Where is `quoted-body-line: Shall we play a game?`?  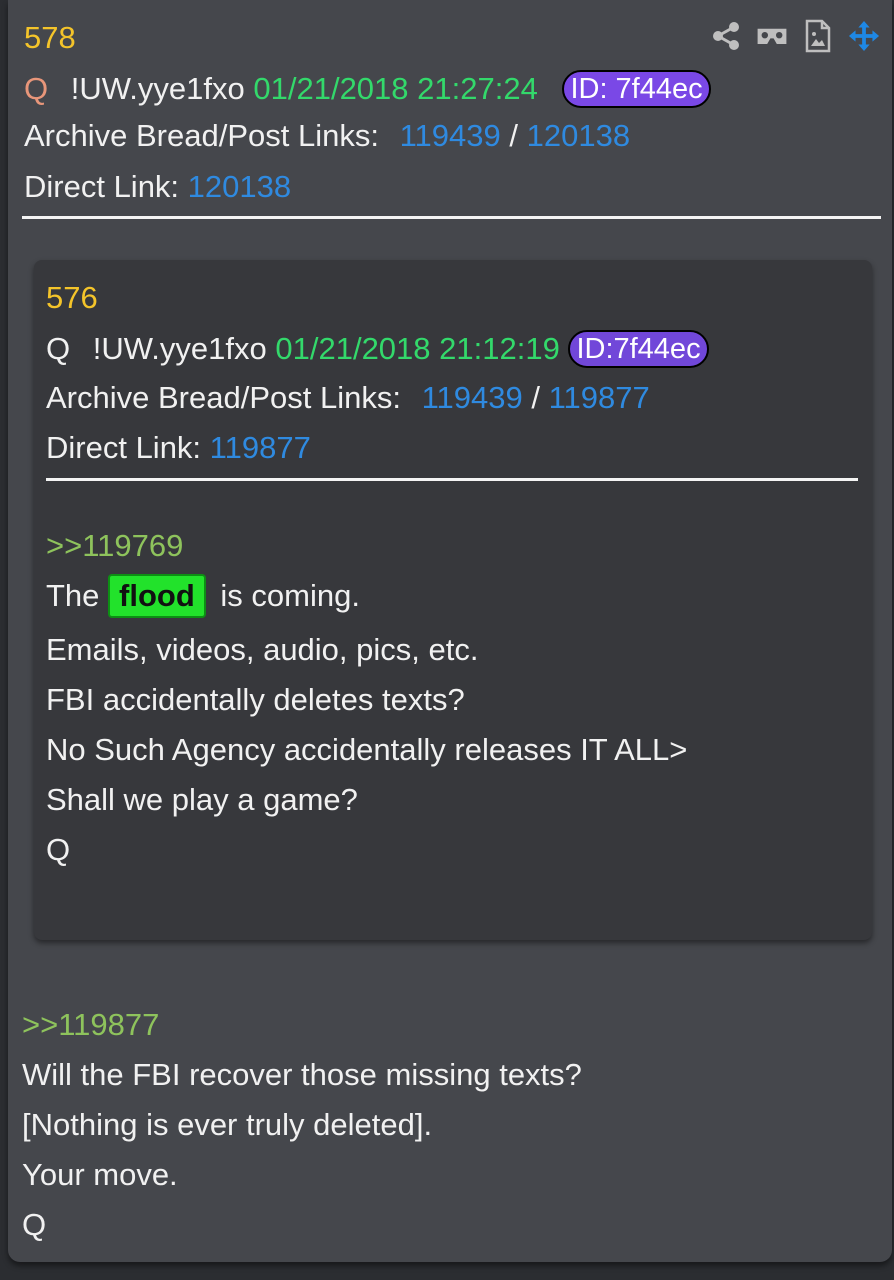 quoted-body-line: Shall we play a game? is located at coordinates (202, 799).